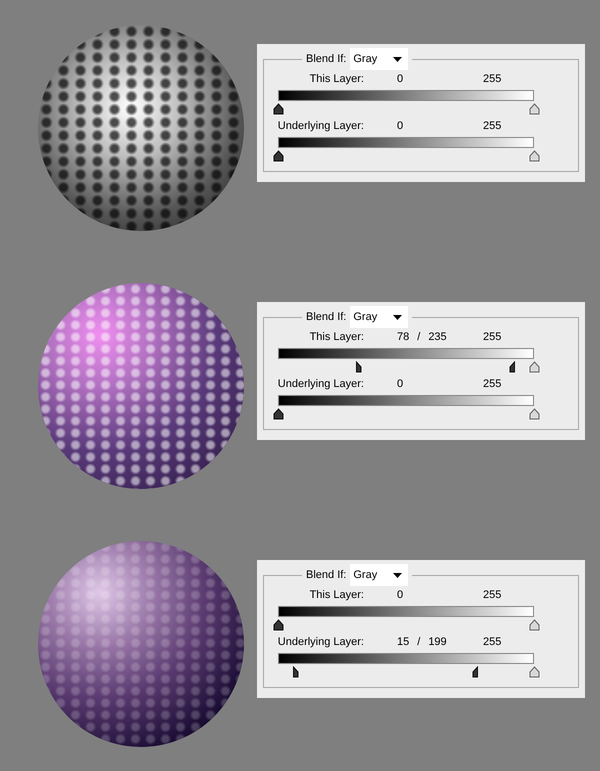 This screenshot has width=600, height=771. What do you see at coordinates (403, 642) in the screenshot?
I see `slider-reading: 15` at bounding box center [403, 642].